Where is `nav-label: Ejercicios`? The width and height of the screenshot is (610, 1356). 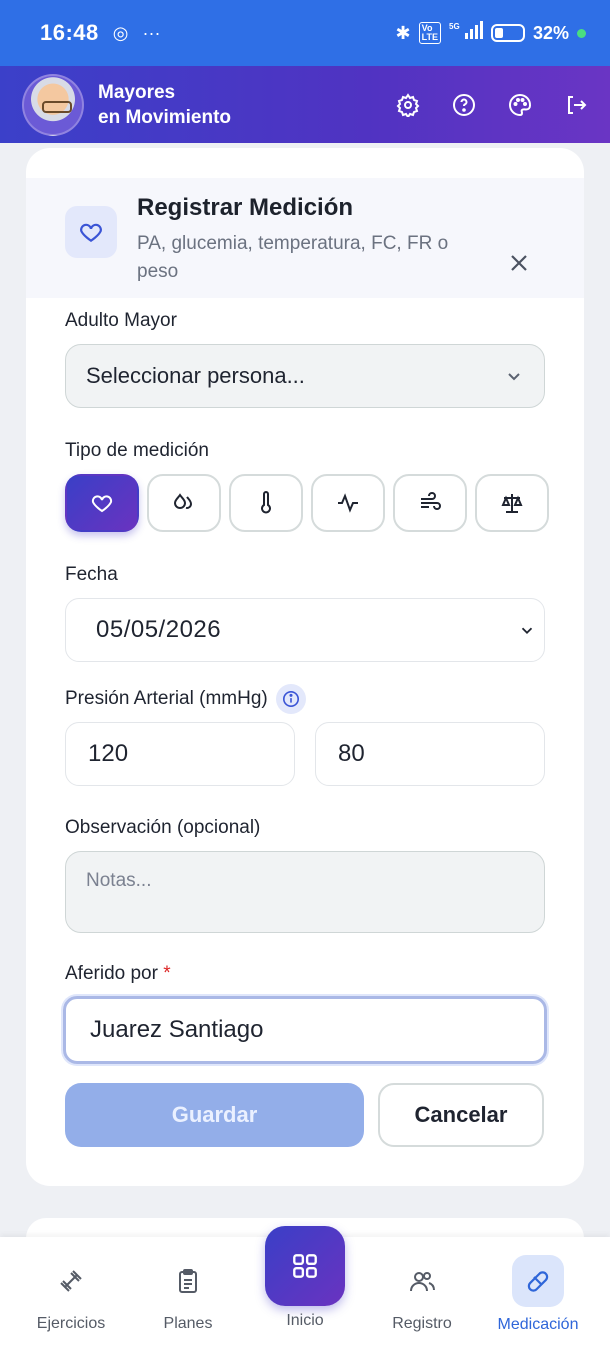
nav-label: Ejercicios is located at coordinates (71, 1323).